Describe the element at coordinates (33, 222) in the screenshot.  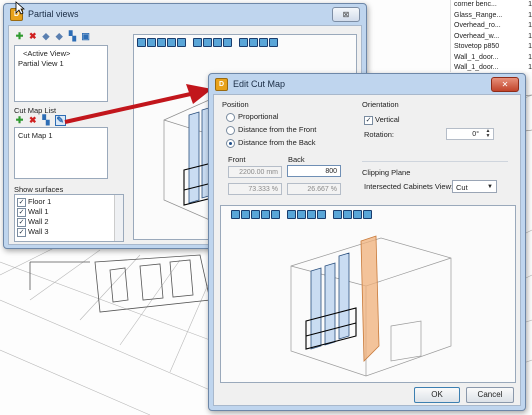
I see `surface-wall-2: ✓ Wall 2` at that location.